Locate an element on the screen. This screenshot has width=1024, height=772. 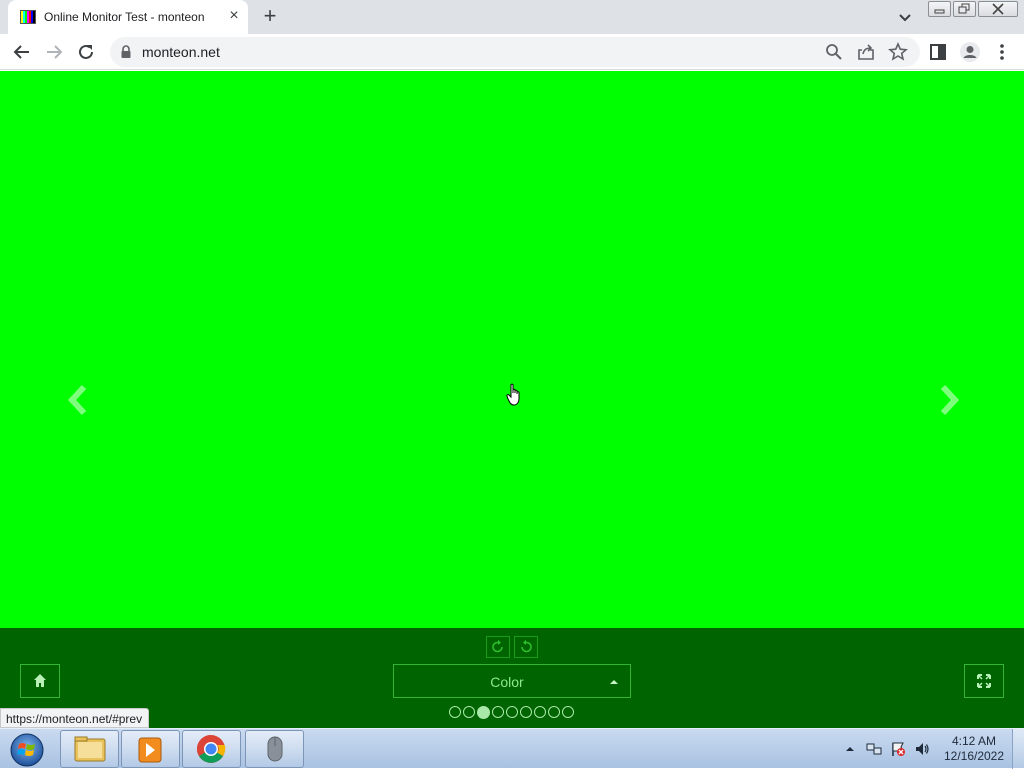
taskbar-explorer-button is located at coordinates (89, 749).